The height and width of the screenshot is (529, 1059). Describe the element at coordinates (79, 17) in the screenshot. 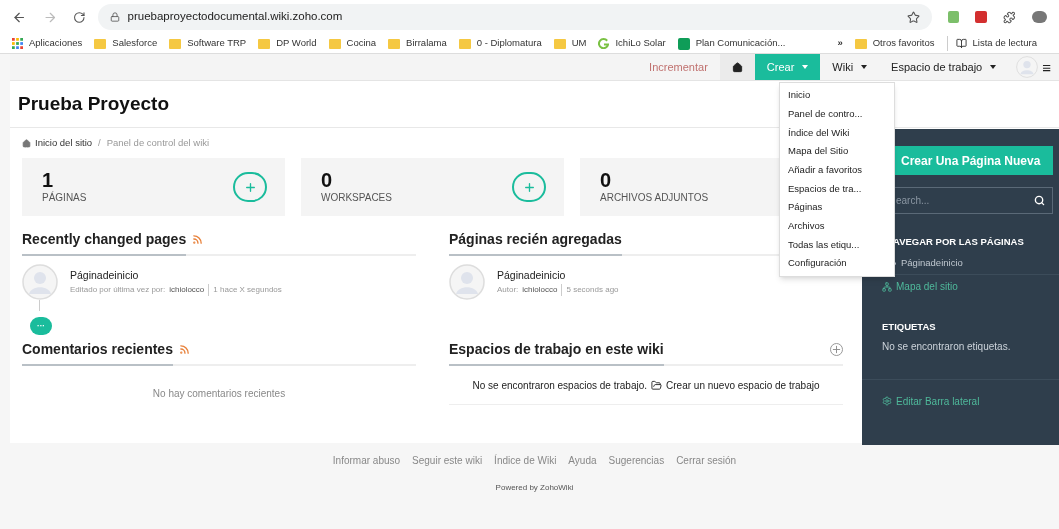

I see `reload-icon` at that location.